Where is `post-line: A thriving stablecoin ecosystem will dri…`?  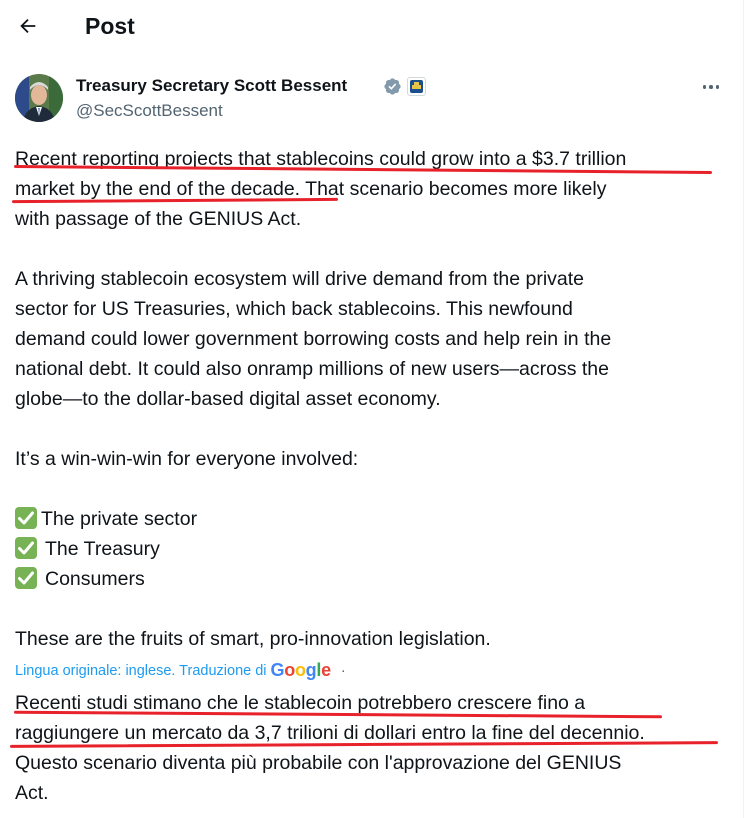
post-line: A thriving stablecoin ecosystem will dri… is located at coordinates (300, 279).